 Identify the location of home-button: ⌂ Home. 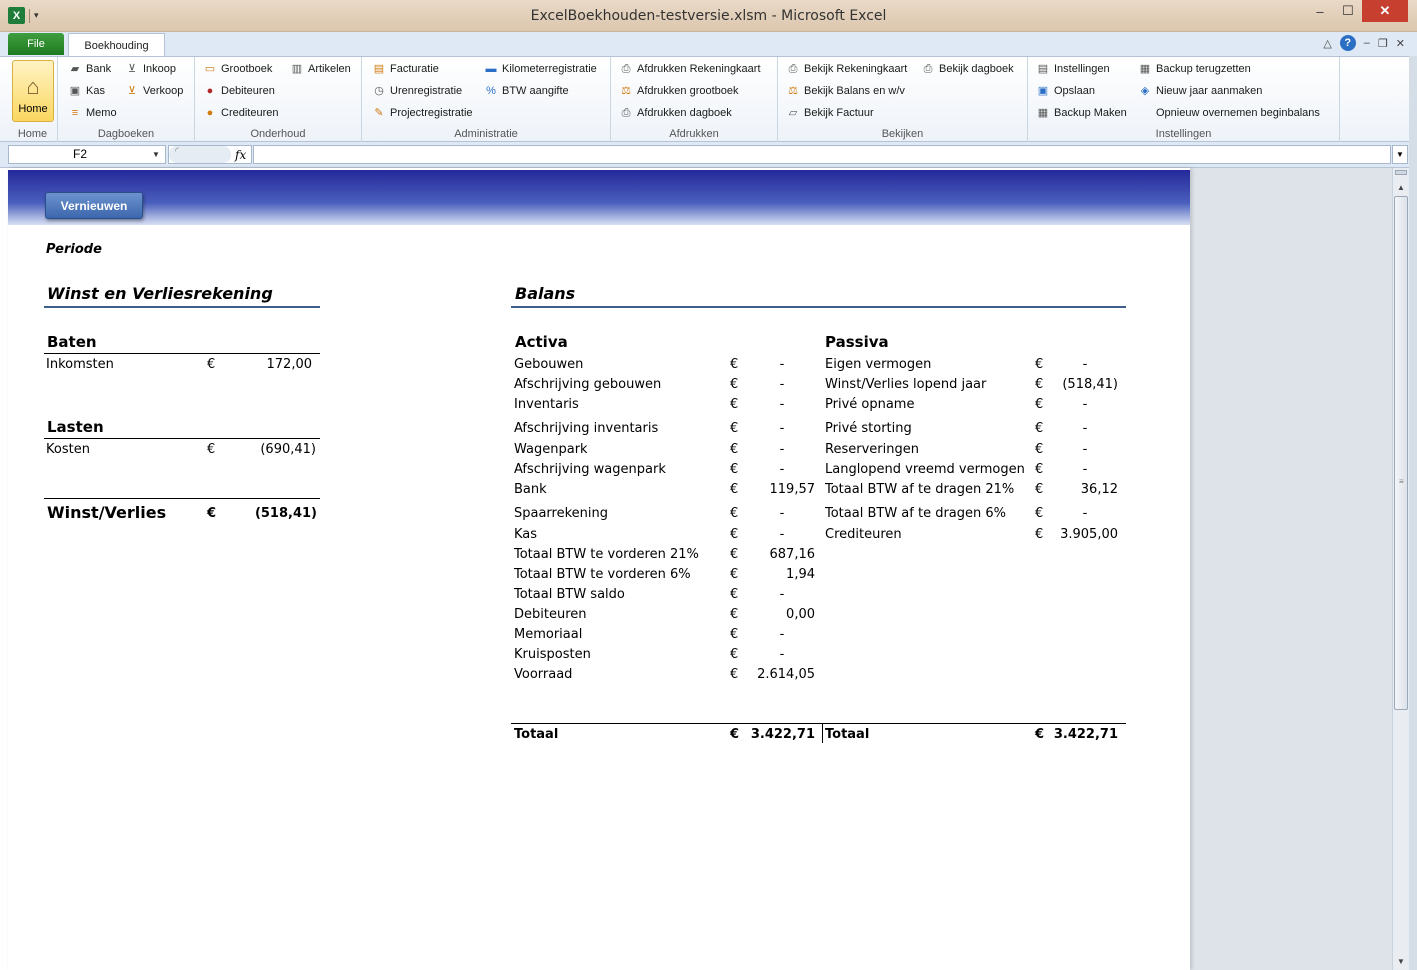
(33, 91).